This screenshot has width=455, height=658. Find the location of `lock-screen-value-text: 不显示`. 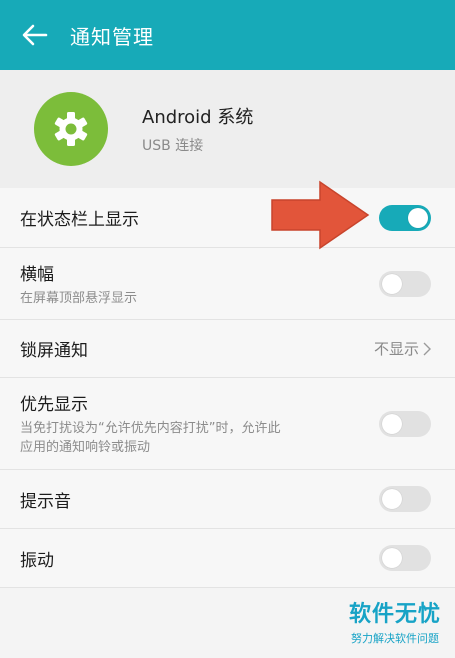

lock-screen-value-text: 不显示 is located at coordinates (396, 349).